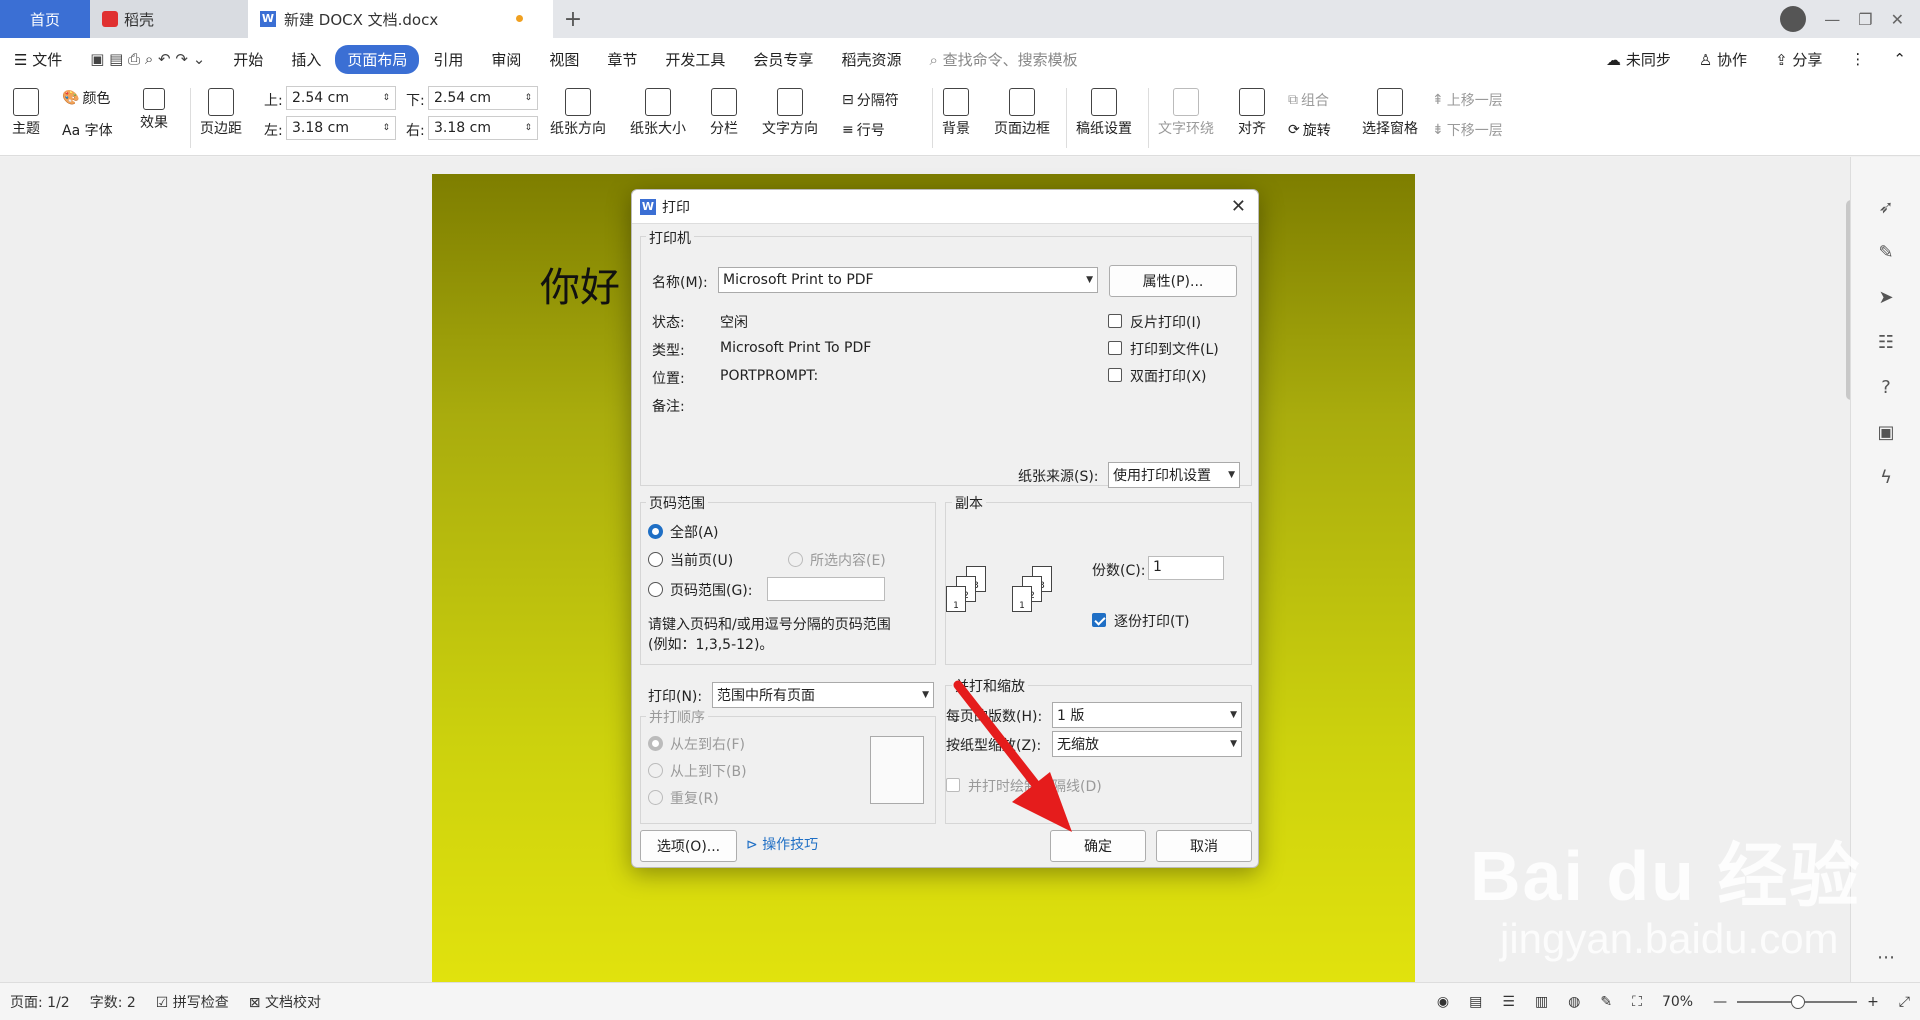  What do you see at coordinates (1897, 19) in the screenshot?
I see `close-window-icon: ✕` at bounding box center [1897, 19].